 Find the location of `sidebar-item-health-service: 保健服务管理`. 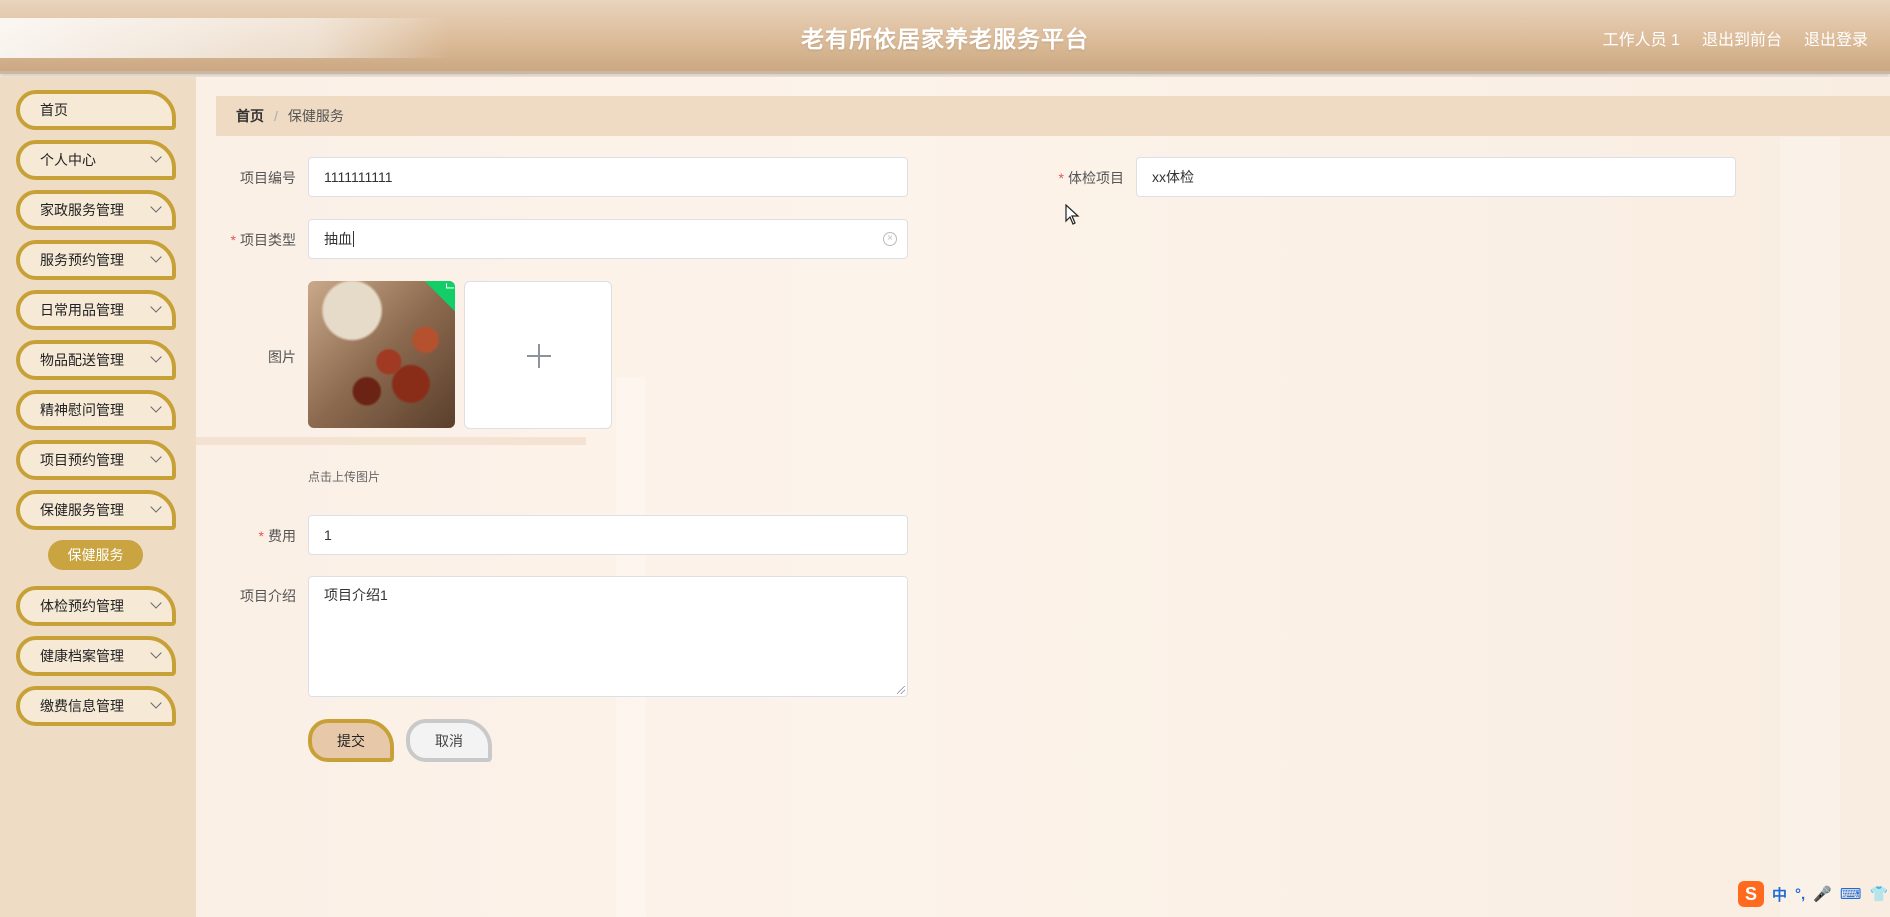

sidebar-item-health-service: 保健服务管理 is located at coordinates (96, 510).